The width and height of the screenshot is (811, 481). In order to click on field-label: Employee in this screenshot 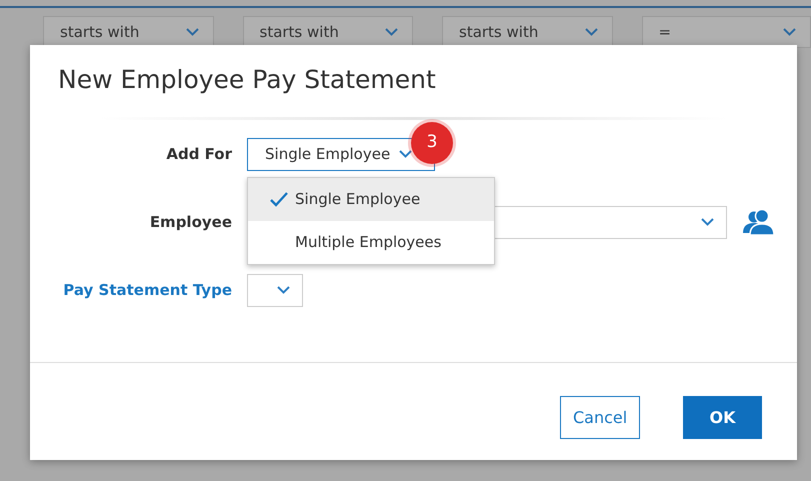, I will do `click(190, 222)`.